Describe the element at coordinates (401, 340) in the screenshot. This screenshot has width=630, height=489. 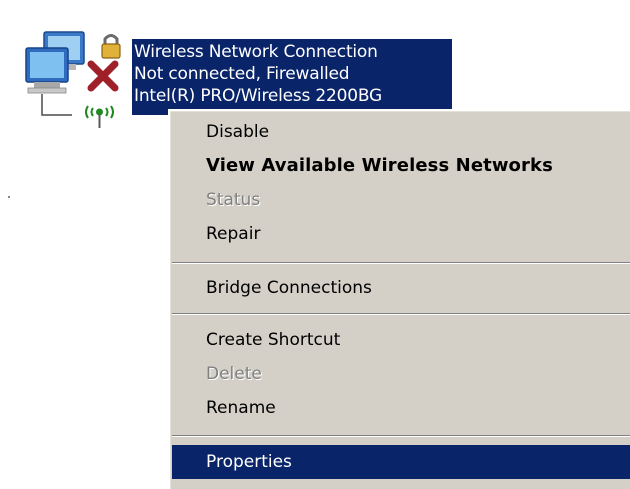
I see `menu-item-create-shortcut: Create Shortcut` at that location.